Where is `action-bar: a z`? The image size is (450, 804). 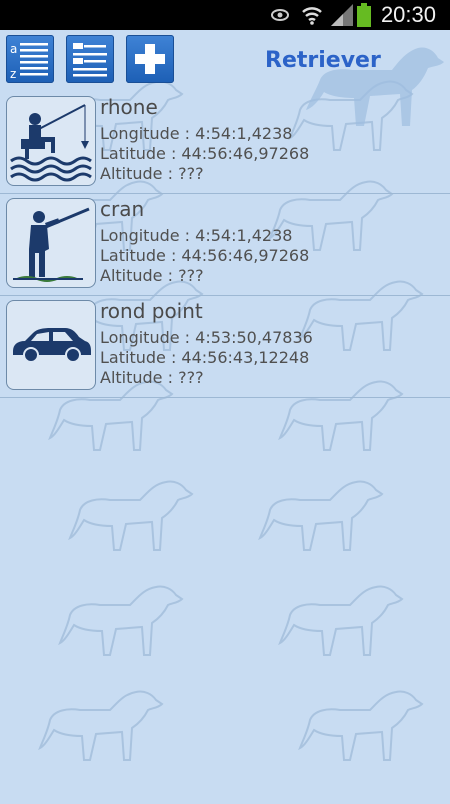
action-bar: a z is located at coordinates (225, 78).